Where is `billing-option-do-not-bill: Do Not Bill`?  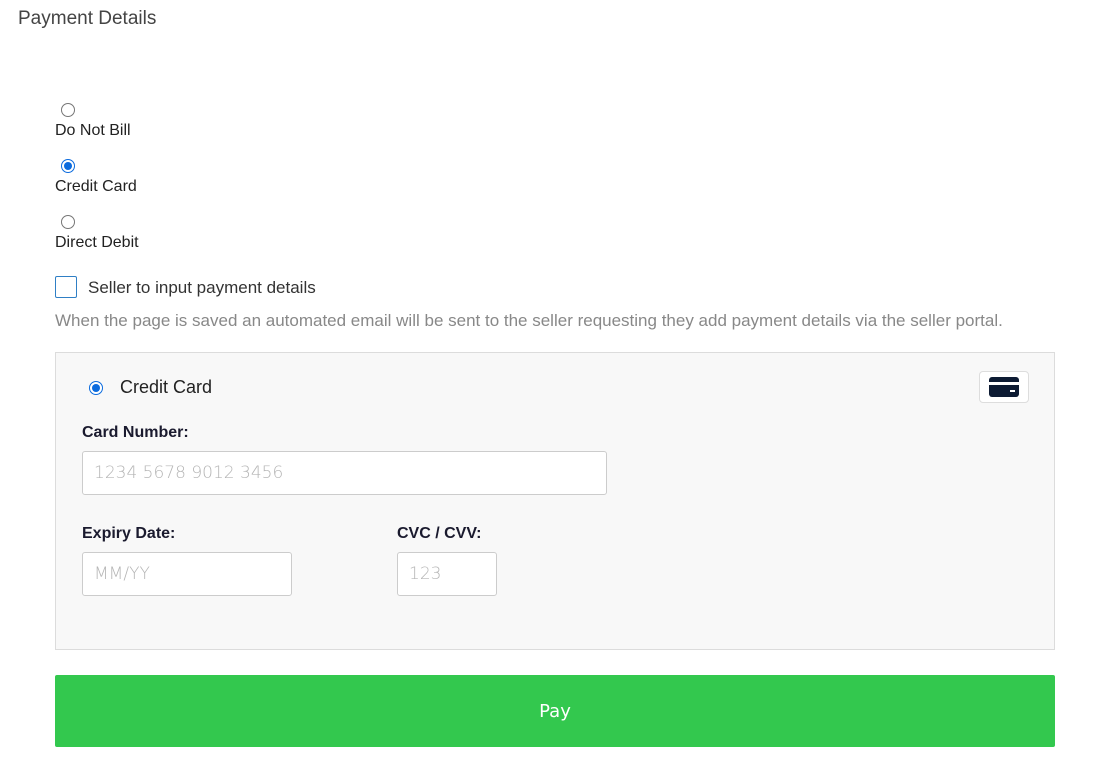
billing-option-do-not-bill: Do Not Bill is located at coordinates (255, 131).